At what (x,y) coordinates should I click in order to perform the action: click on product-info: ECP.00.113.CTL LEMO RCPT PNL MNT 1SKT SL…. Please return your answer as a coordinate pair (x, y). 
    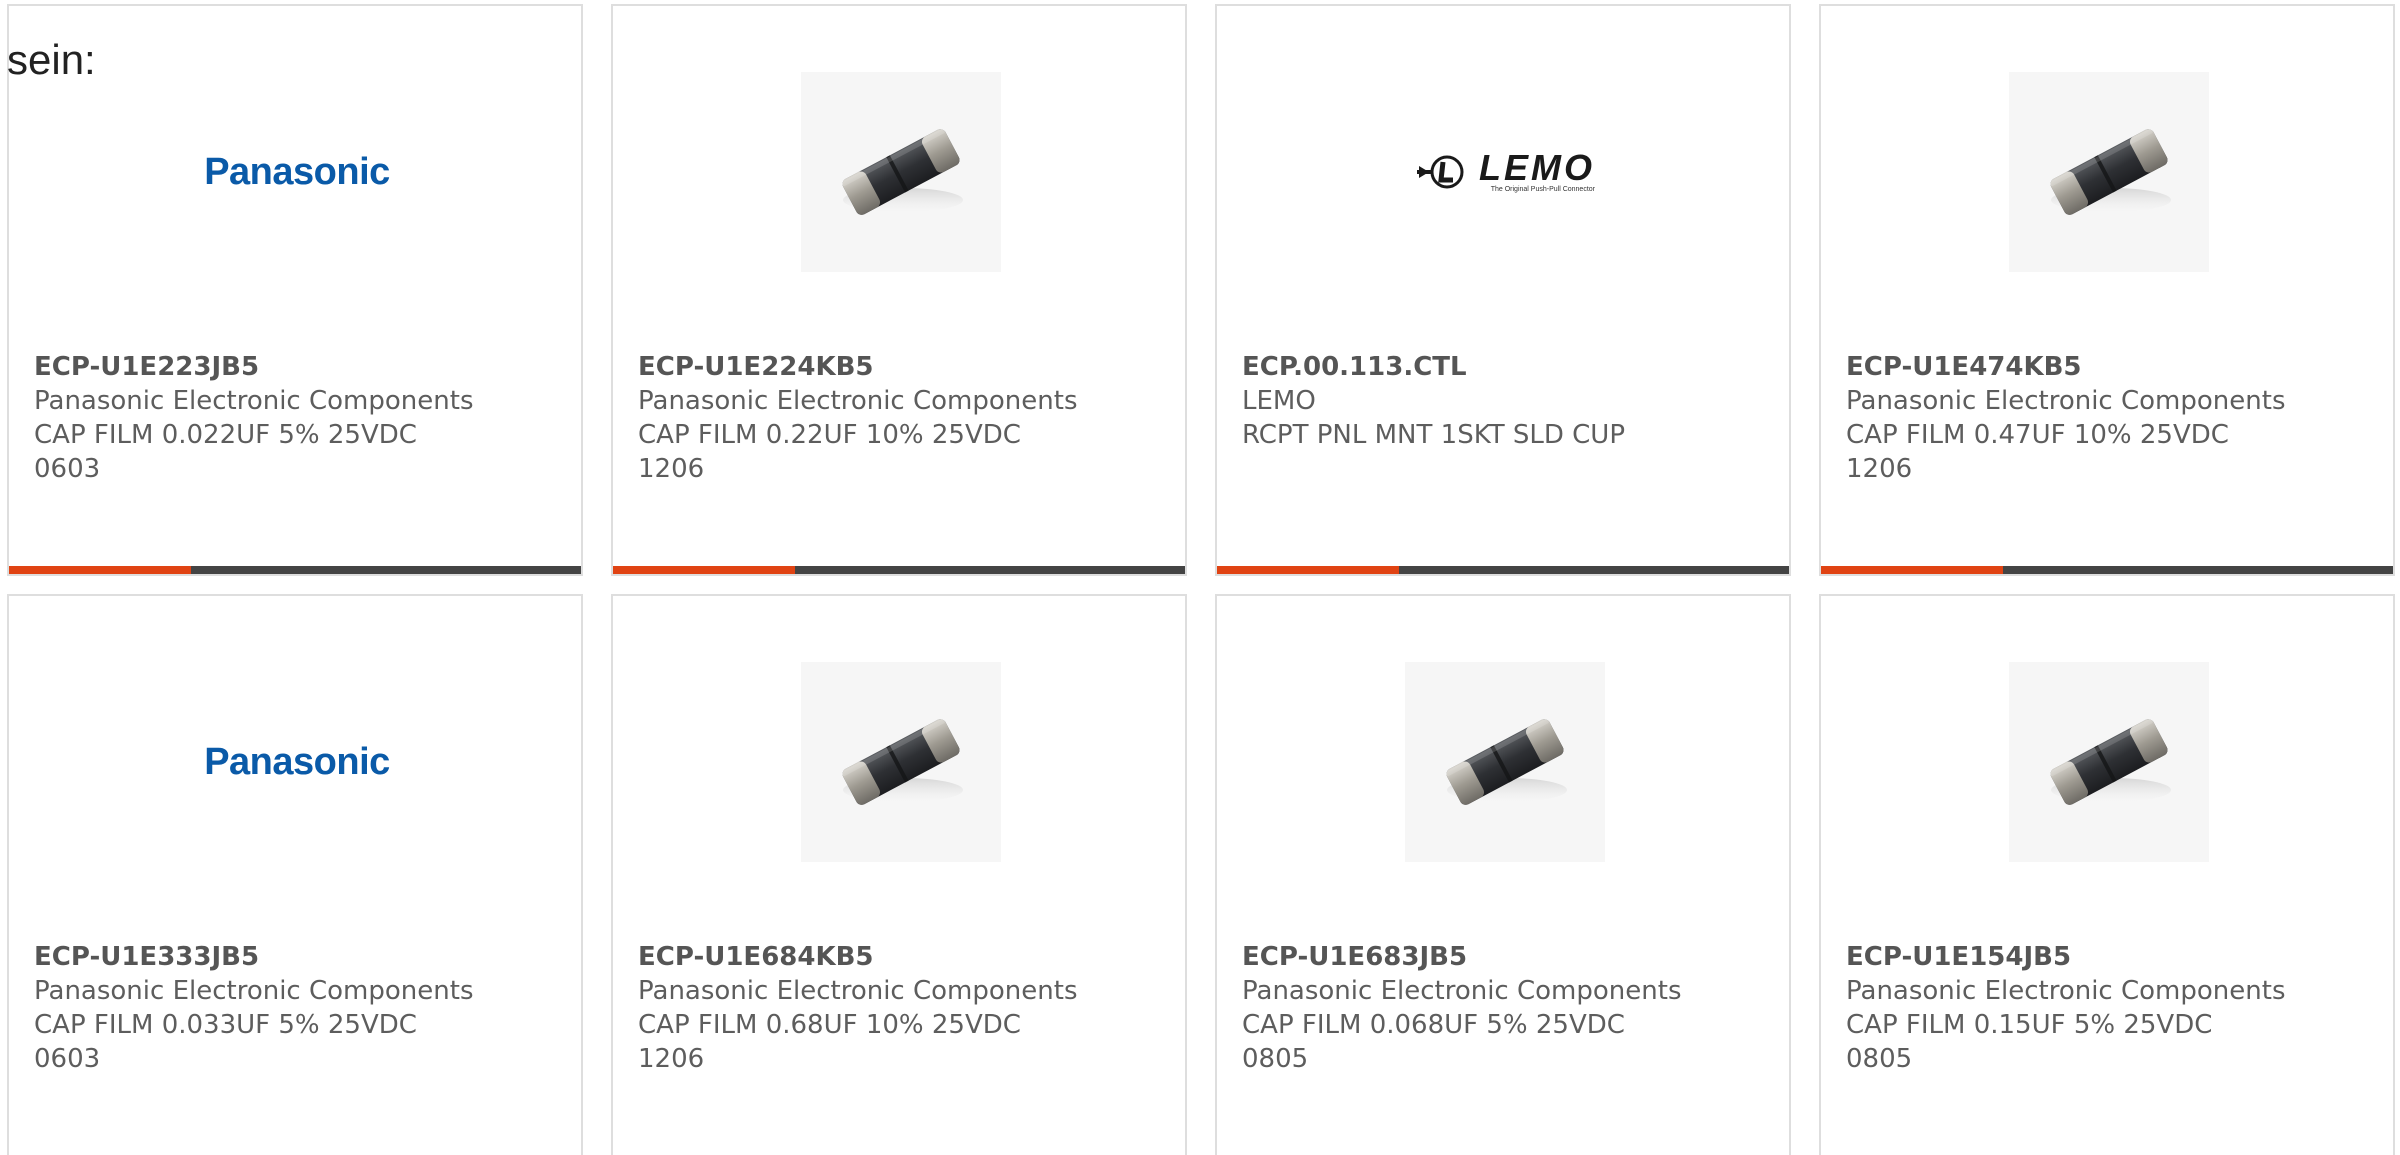
    Looking at the image, I should click on (1507, 401).